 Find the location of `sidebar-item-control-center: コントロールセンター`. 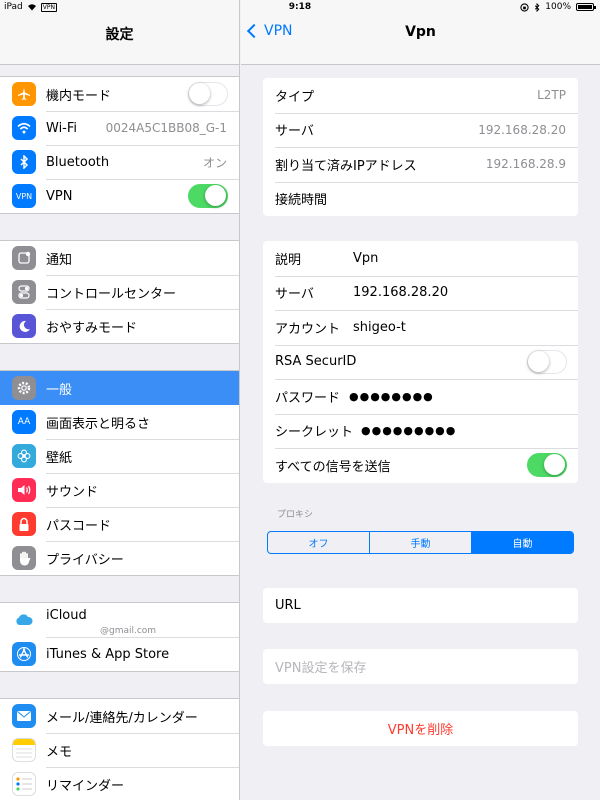

sidebar-item-control-center: コントロールセンター is located at coordinates (119, 292).